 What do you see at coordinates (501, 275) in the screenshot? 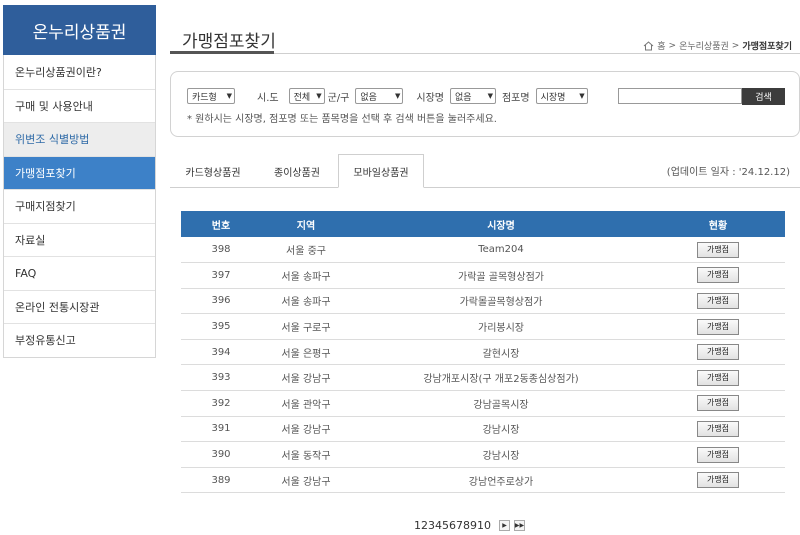
I see `cell-name: 가락골 골목형상점가` at bounding box center [501, 275].